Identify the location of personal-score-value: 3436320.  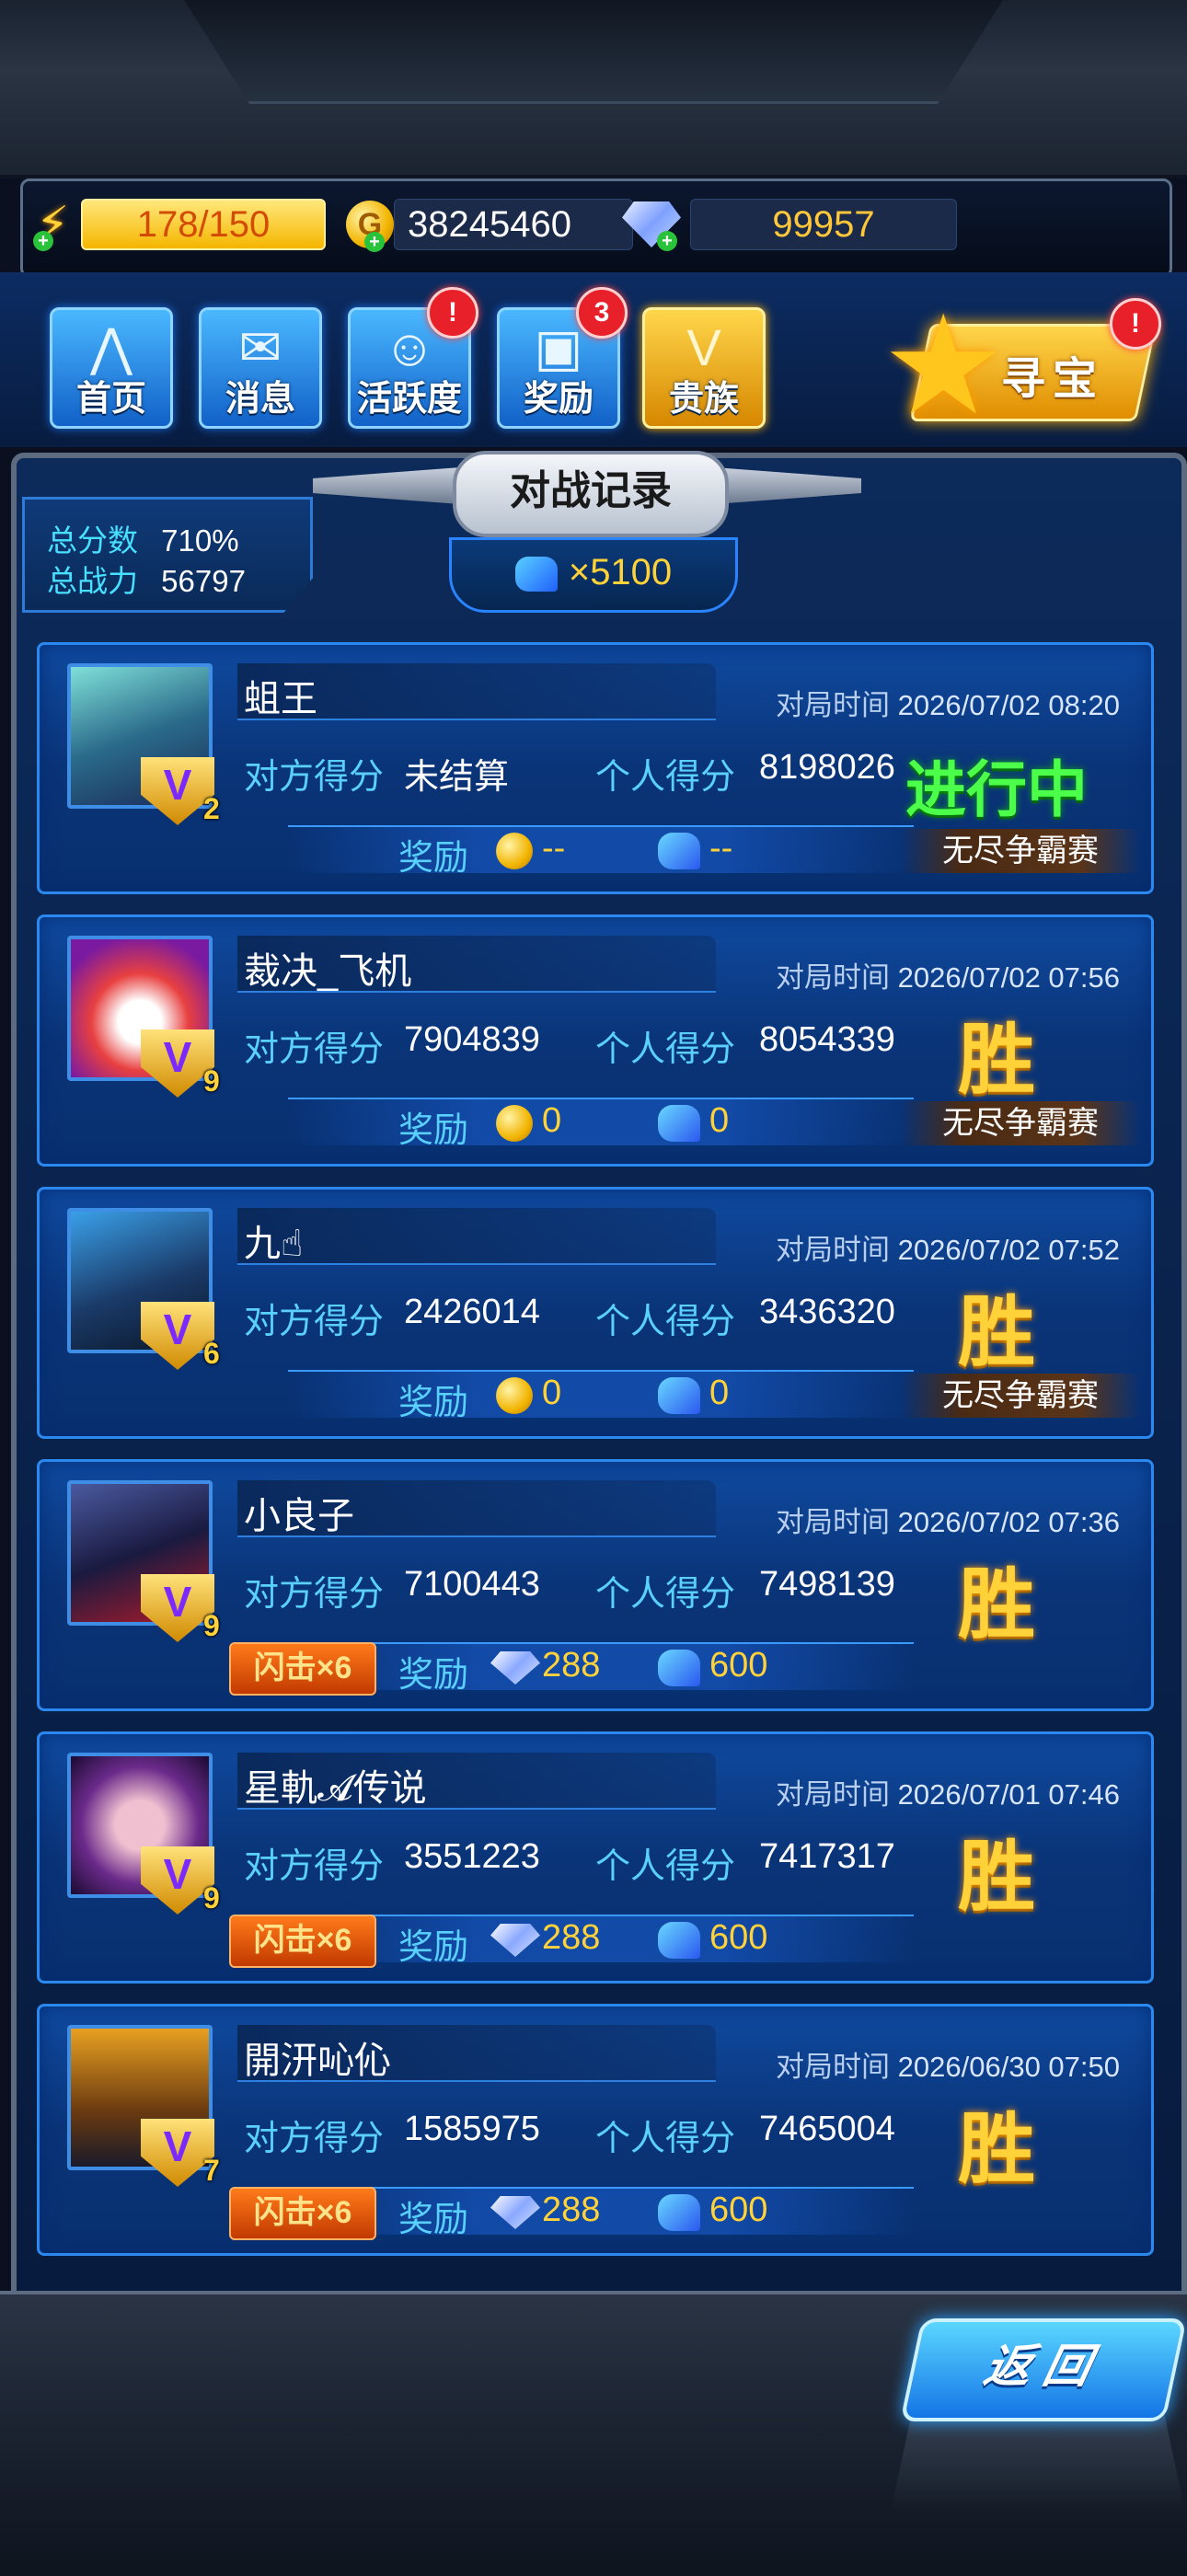
(827, 1312).